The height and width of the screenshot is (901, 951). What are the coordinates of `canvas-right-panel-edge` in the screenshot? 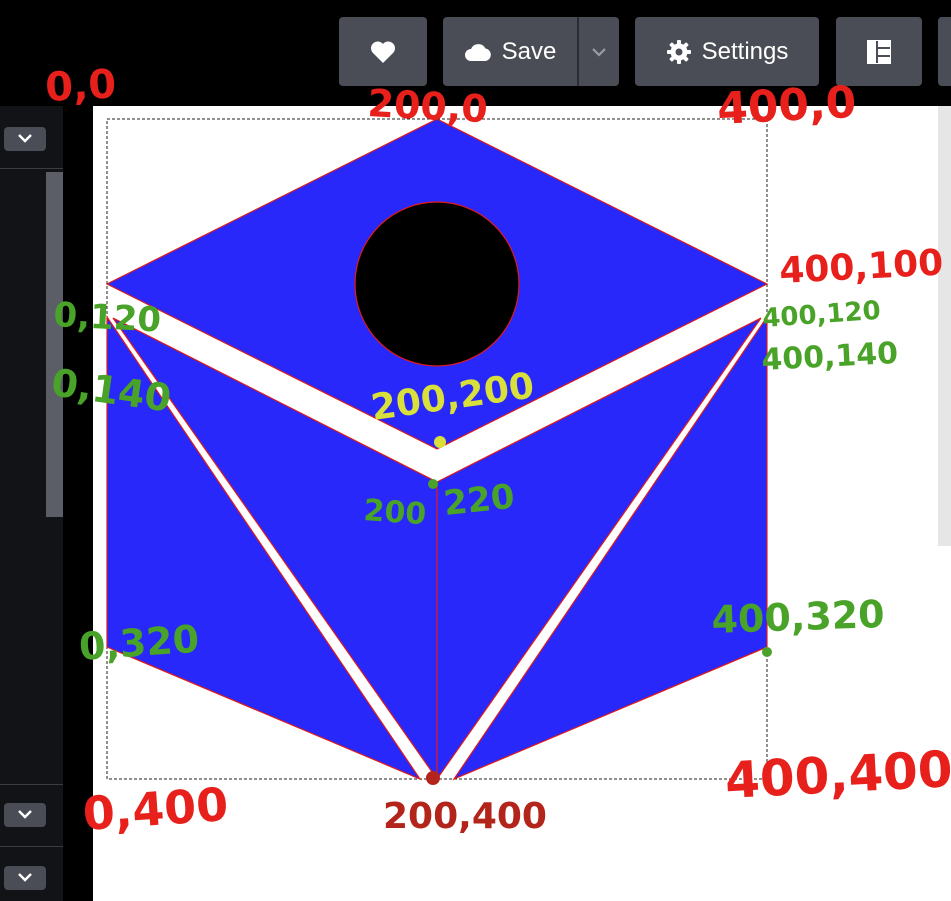 It's located at (944, 326).